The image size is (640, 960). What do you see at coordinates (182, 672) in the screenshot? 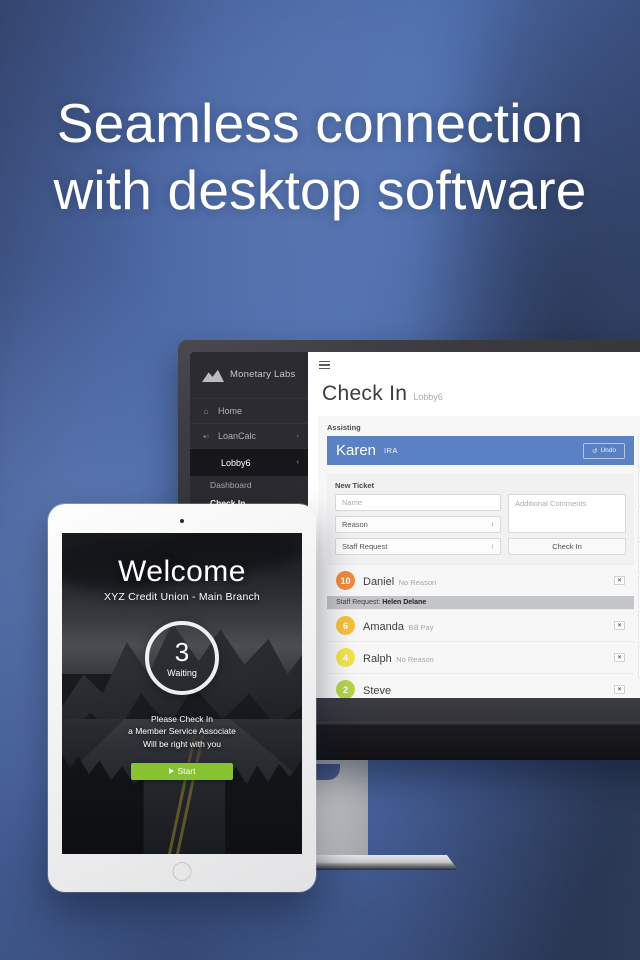
I see `waiting-label: Waiting` at bounding box center [182, 672].